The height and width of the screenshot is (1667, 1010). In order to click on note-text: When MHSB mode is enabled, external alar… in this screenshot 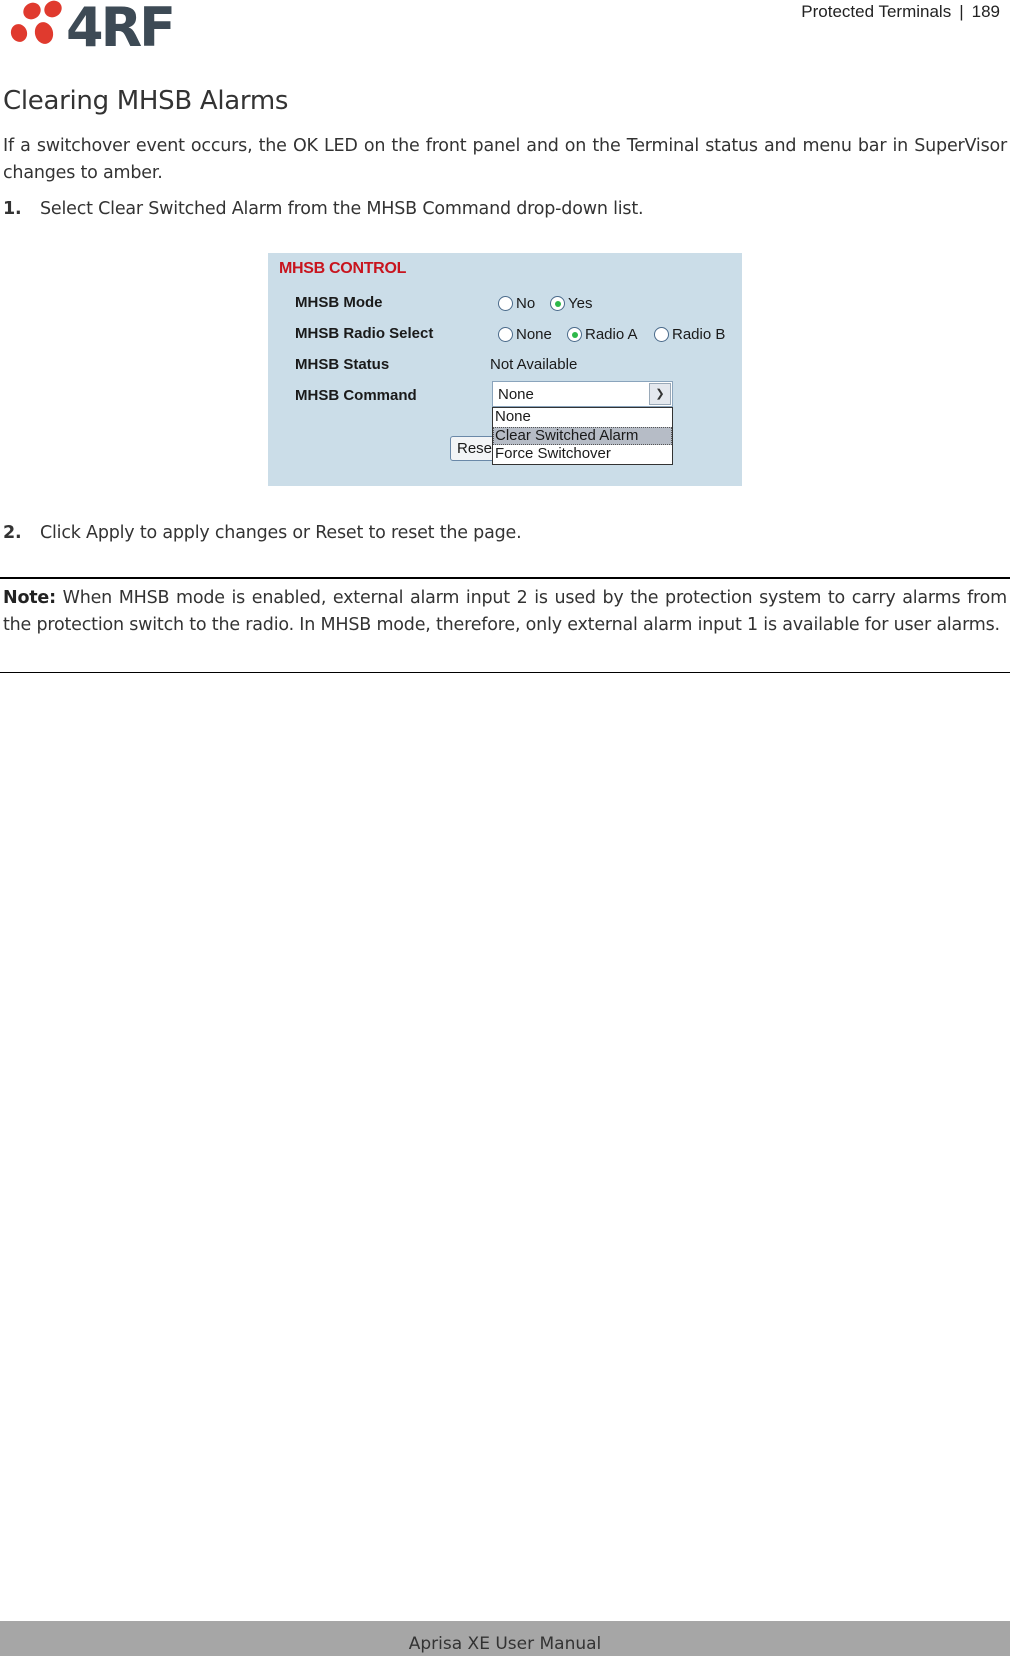, I will do `click(505, 611)`.